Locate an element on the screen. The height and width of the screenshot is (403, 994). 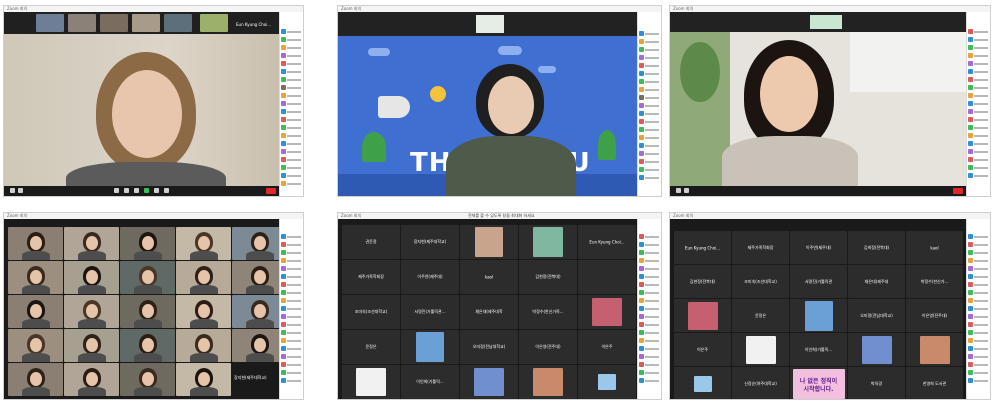
video-tile: 박의경 is located at coordinates (876, 383).